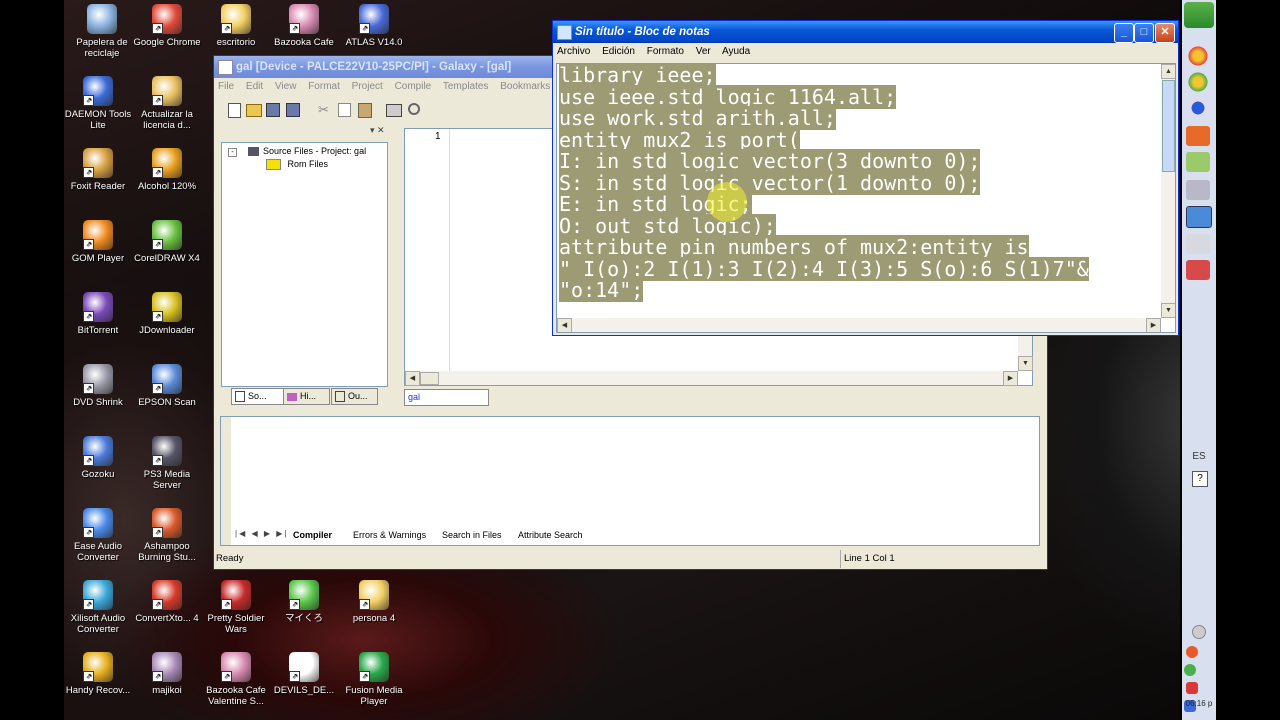 Image resolution: width=1280 pixels, height=720 pixels. I want to click on minimize-button: _, so click(1124, 33).